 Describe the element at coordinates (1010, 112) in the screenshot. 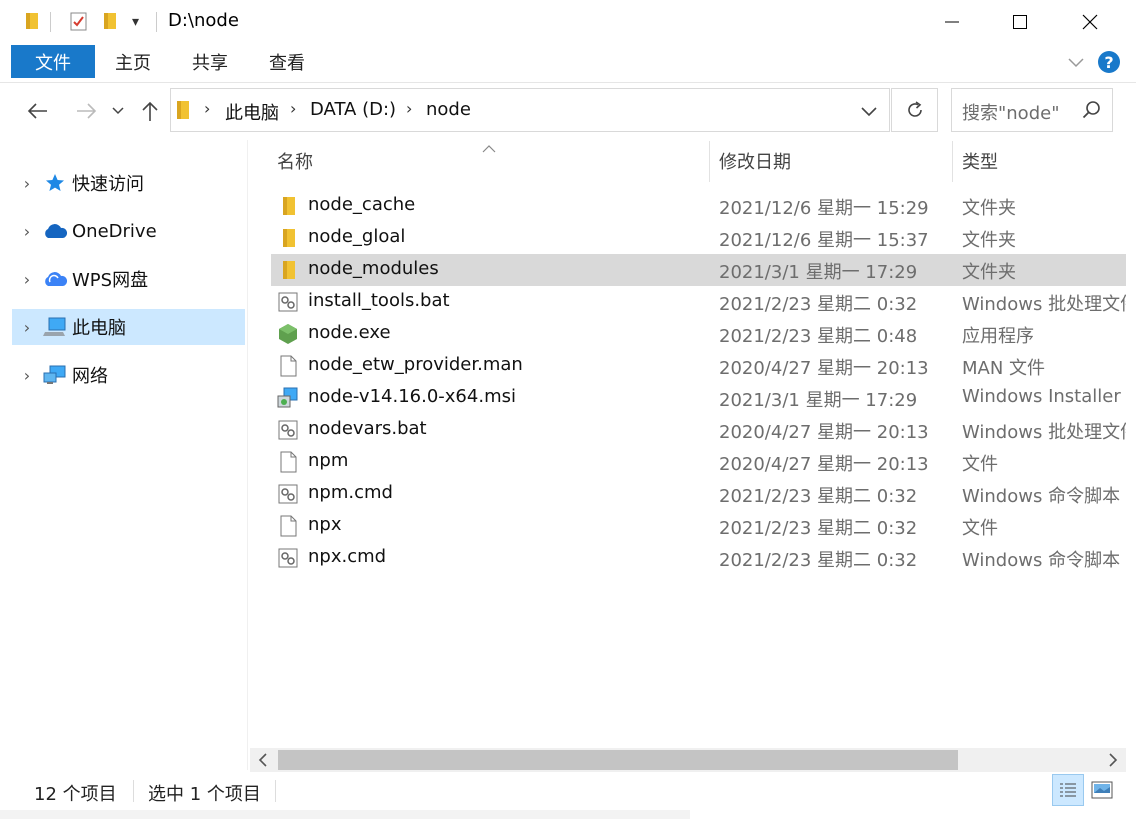

I see `search-input: 搜索"node"` at that location.